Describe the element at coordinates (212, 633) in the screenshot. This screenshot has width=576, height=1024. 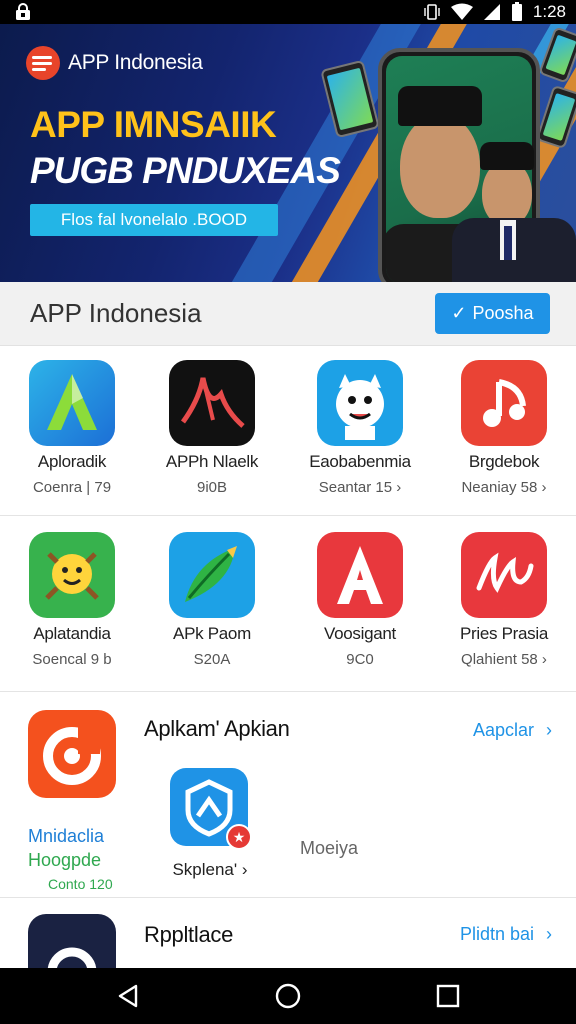
I see `app-name: APk Paom` at that location.